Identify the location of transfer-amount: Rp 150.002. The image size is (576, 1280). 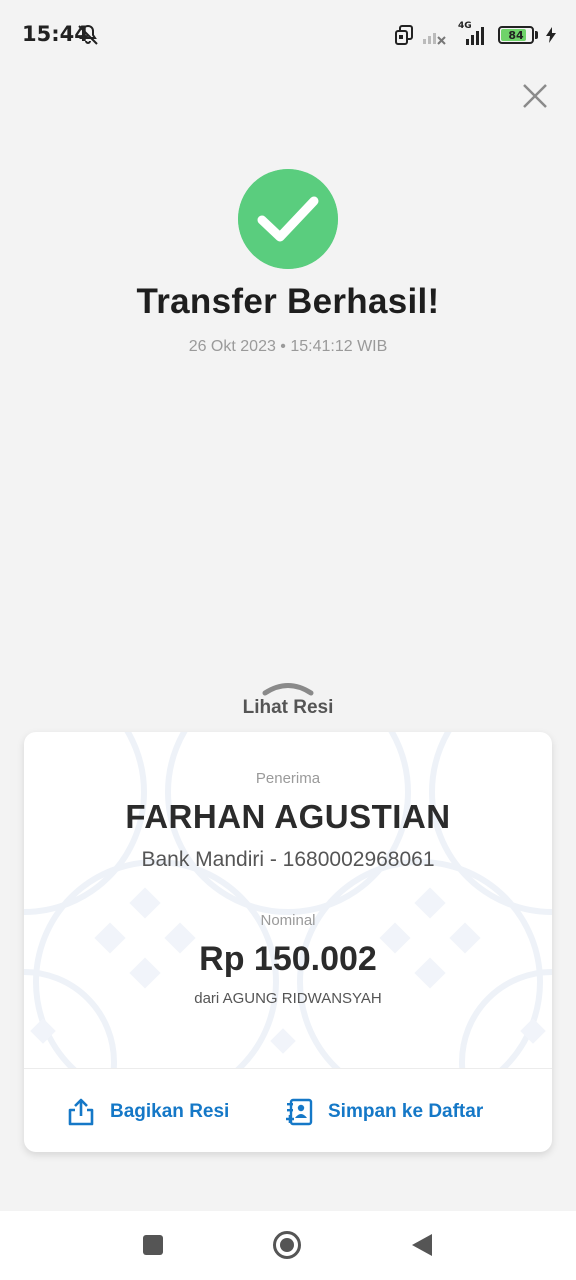
(288, 959).